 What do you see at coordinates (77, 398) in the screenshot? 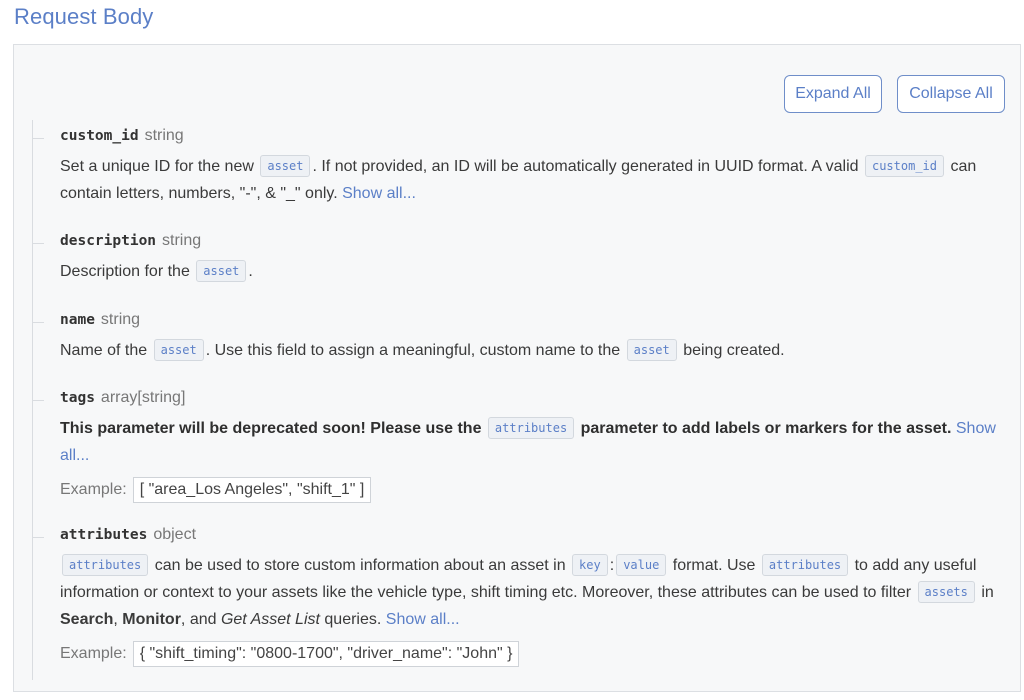
I see `param-name: tags` at bounding box center [77, 398].